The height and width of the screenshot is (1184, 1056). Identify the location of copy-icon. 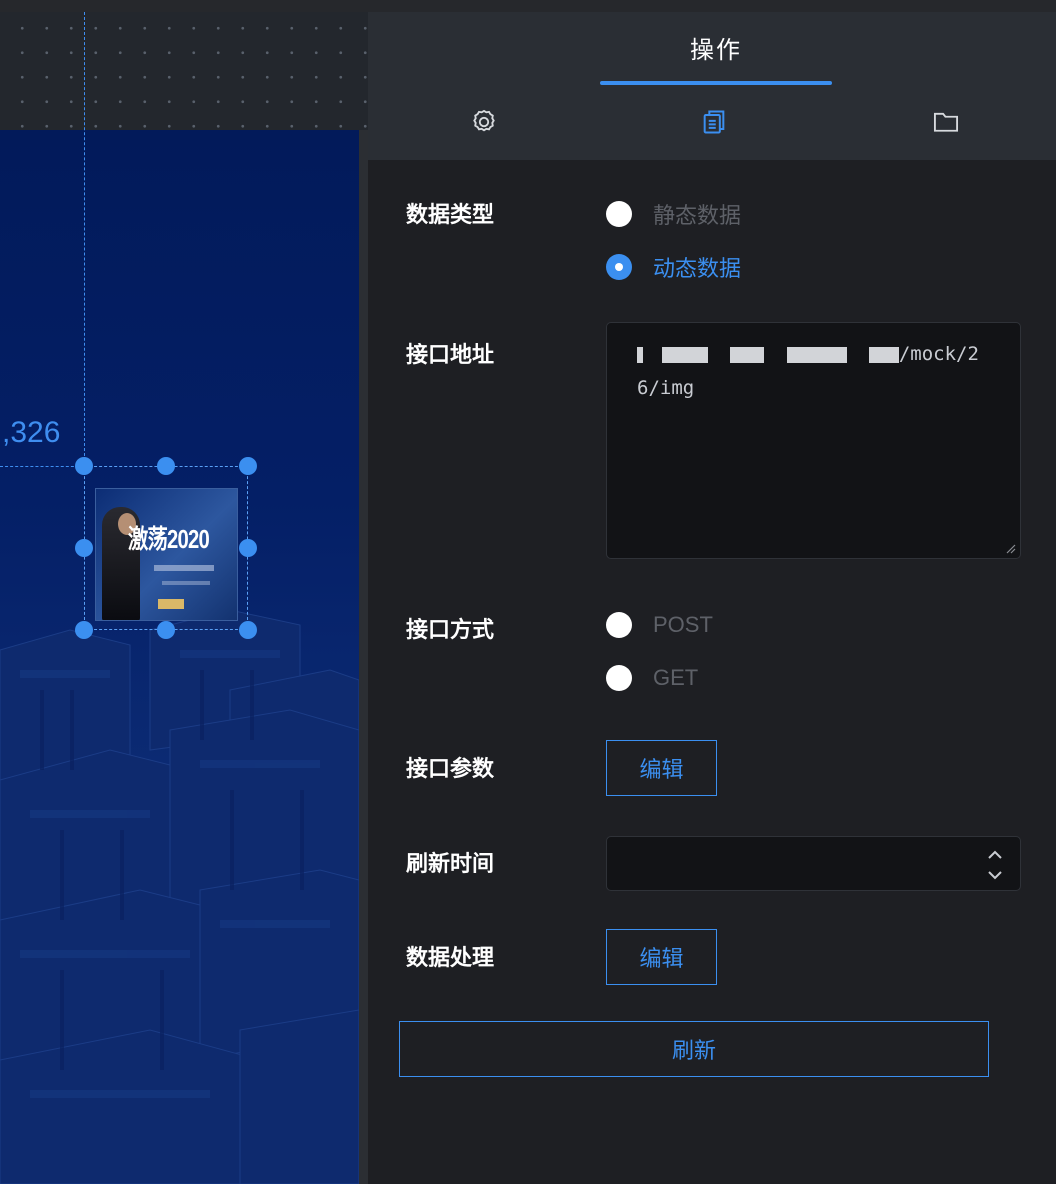
(714, 122).